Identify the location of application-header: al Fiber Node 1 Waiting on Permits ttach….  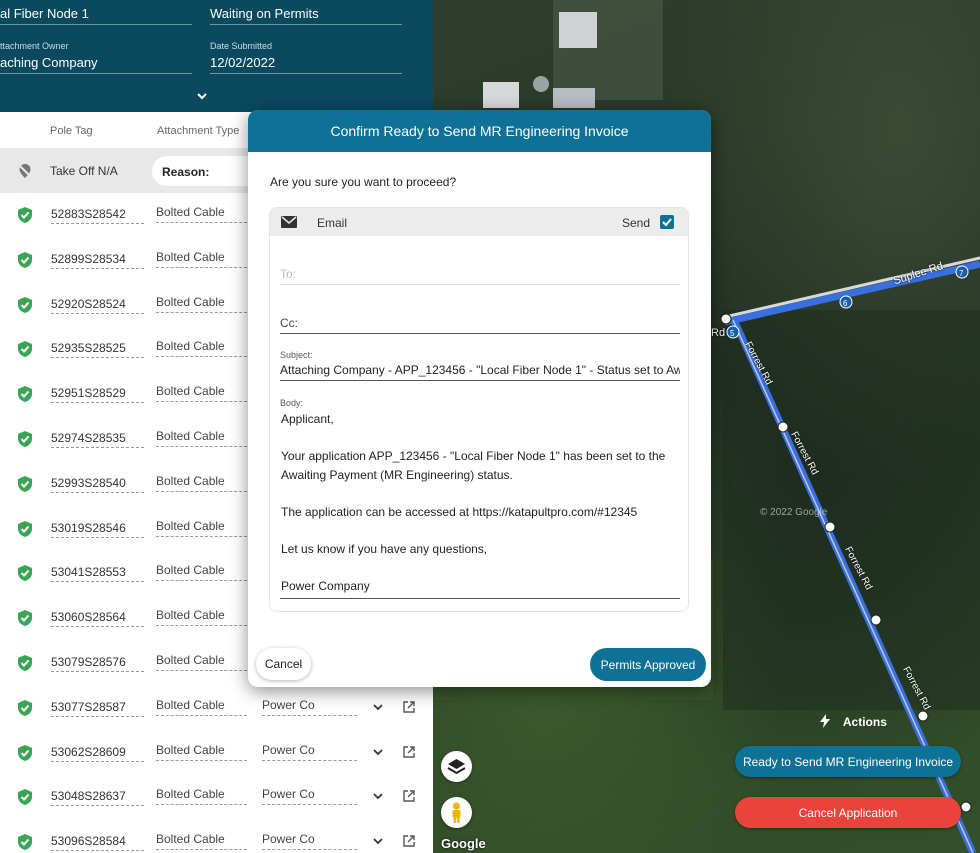
(216, 56).